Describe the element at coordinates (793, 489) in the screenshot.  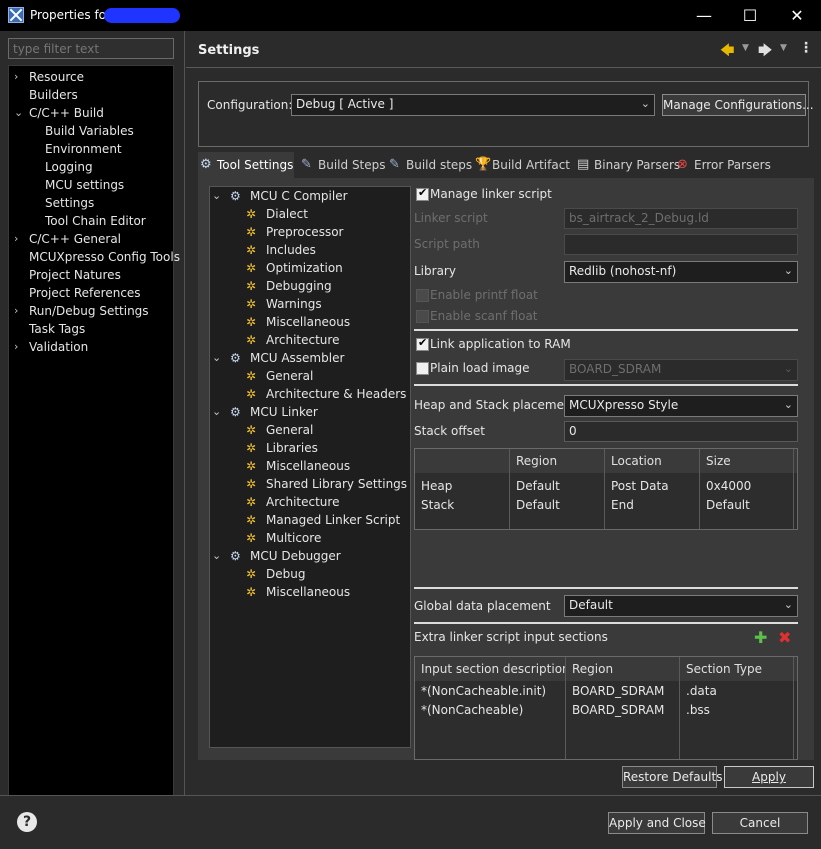
I see `column-divider` at that location.